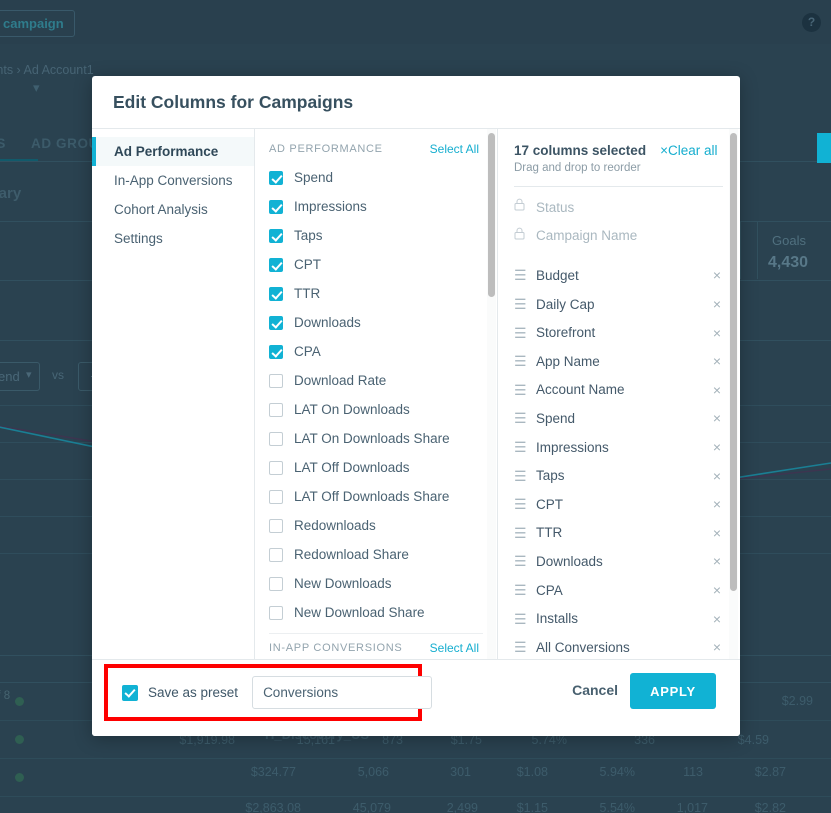 The image size is (831, 813). I want to click on checkbox-row-taps: Taps, so click(376, 235).